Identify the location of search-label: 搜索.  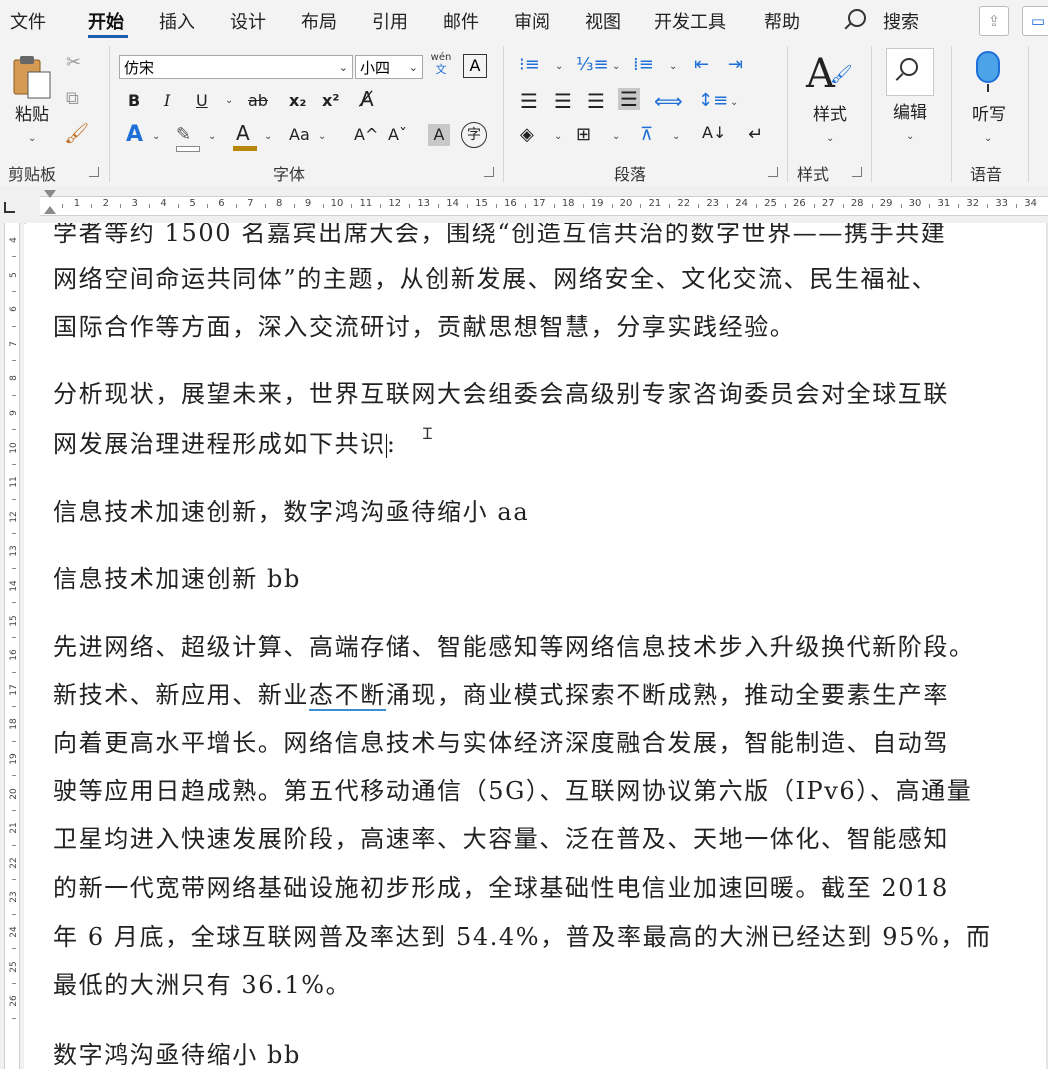
(901, 21).